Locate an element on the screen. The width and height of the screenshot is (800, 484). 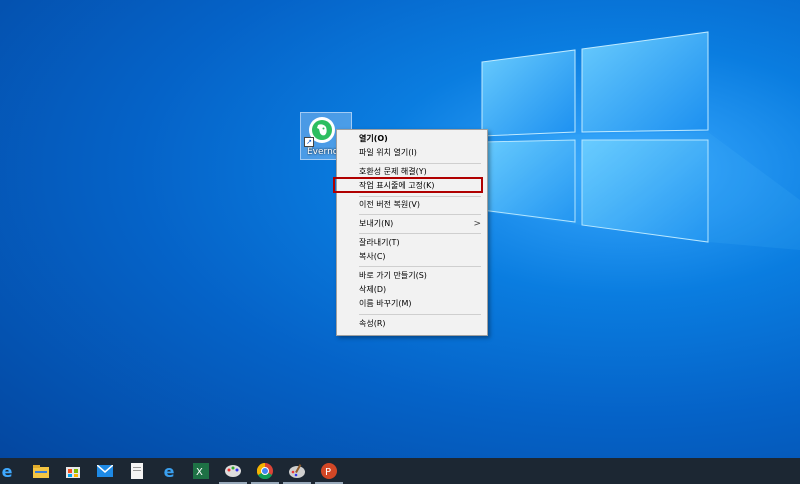
paint-icon is located at coordinates (233, 471).